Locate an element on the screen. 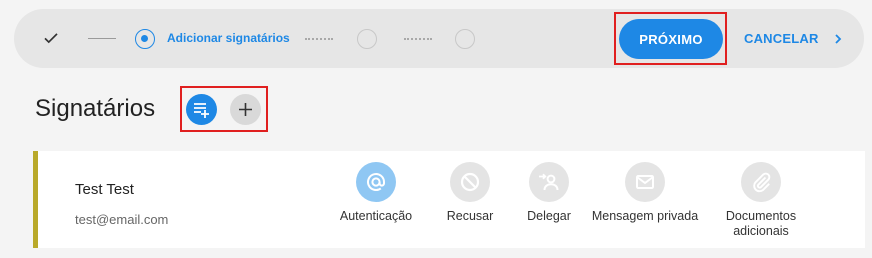 Image resolution: width=872 pixels, height=258 pixels. action-label: Delegar is located at coordinates (549, 216).